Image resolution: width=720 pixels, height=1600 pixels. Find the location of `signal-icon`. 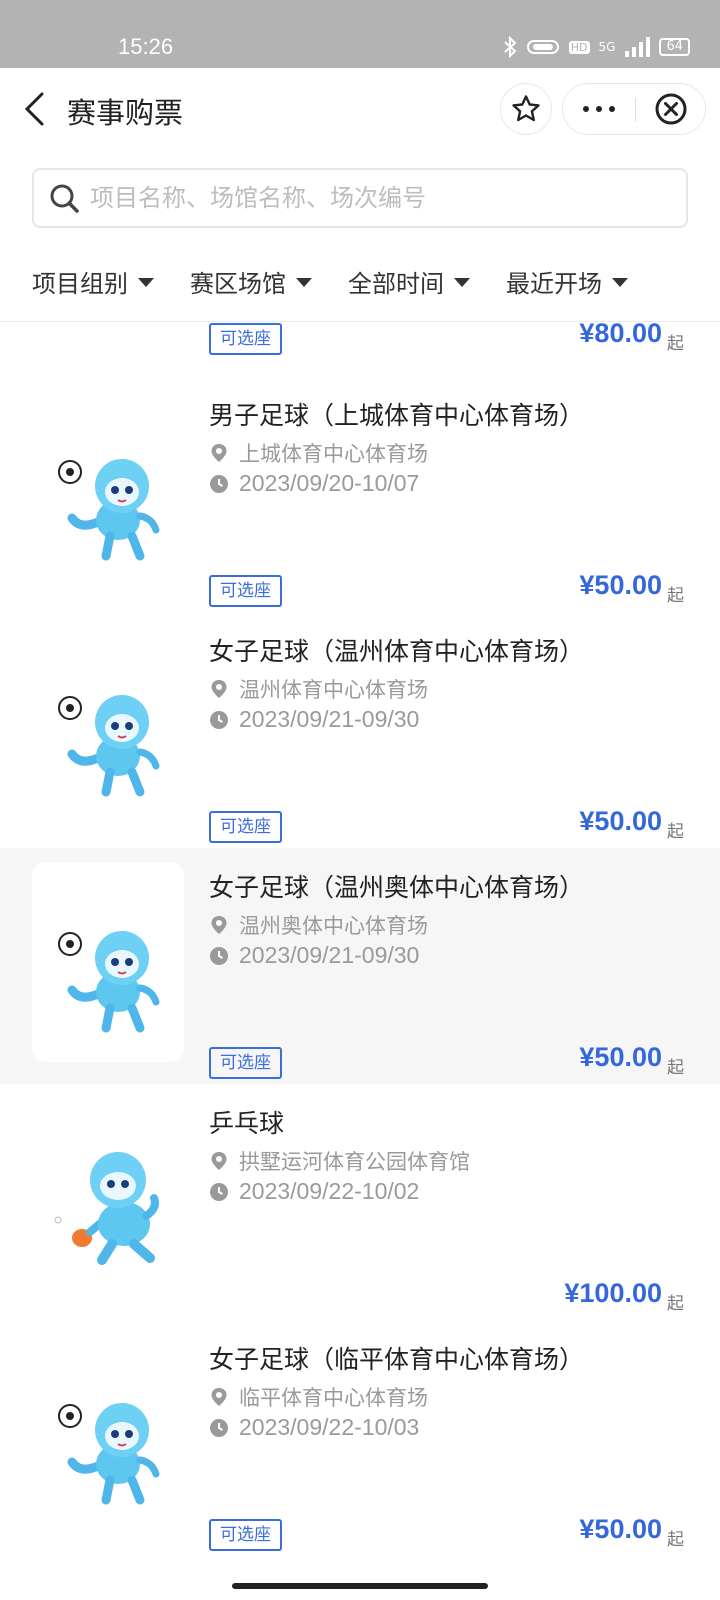

signal-icon is located at coordinates (638, 47).